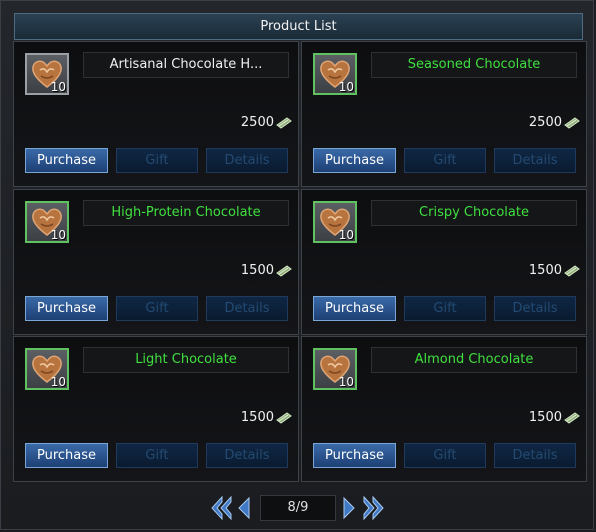  I want to click on product-name: Crispy Chocolate, so click(474, 213).